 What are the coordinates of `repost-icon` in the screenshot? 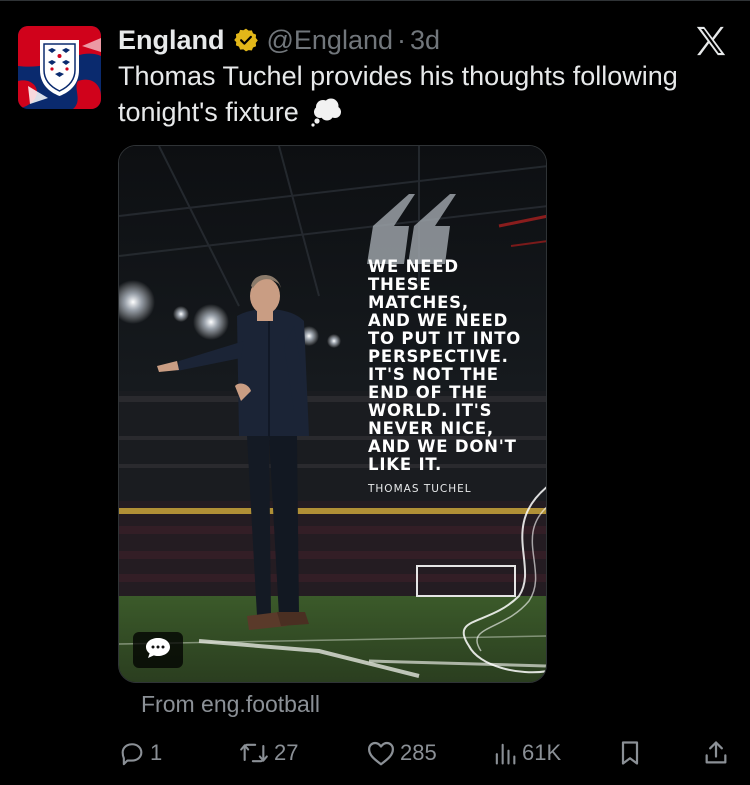 It's located at (254, 753).